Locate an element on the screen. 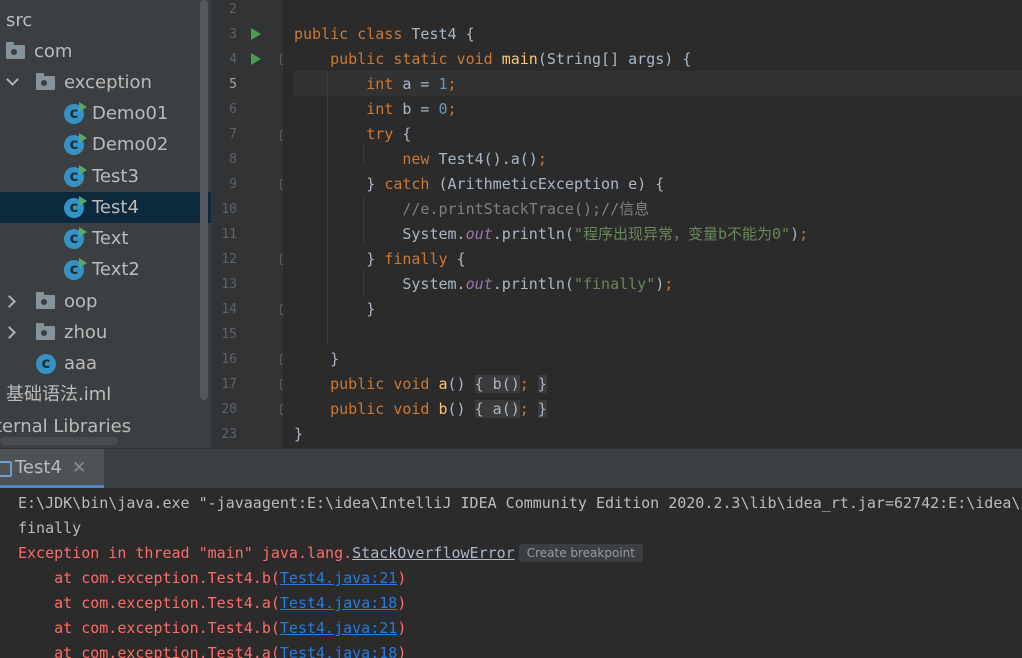  line-number: 14 is located at coordinates (229, 309).